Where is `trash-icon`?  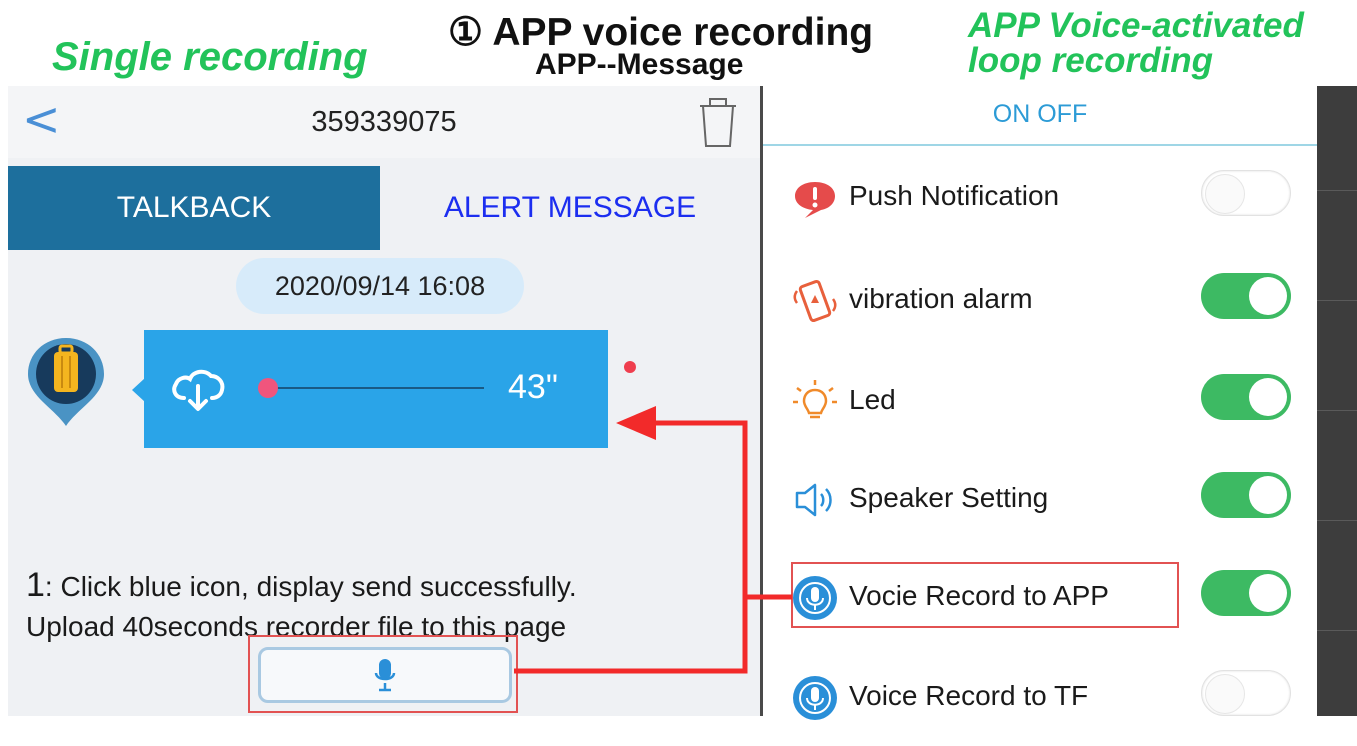 trash-icon is located at coordinates (718, 122).